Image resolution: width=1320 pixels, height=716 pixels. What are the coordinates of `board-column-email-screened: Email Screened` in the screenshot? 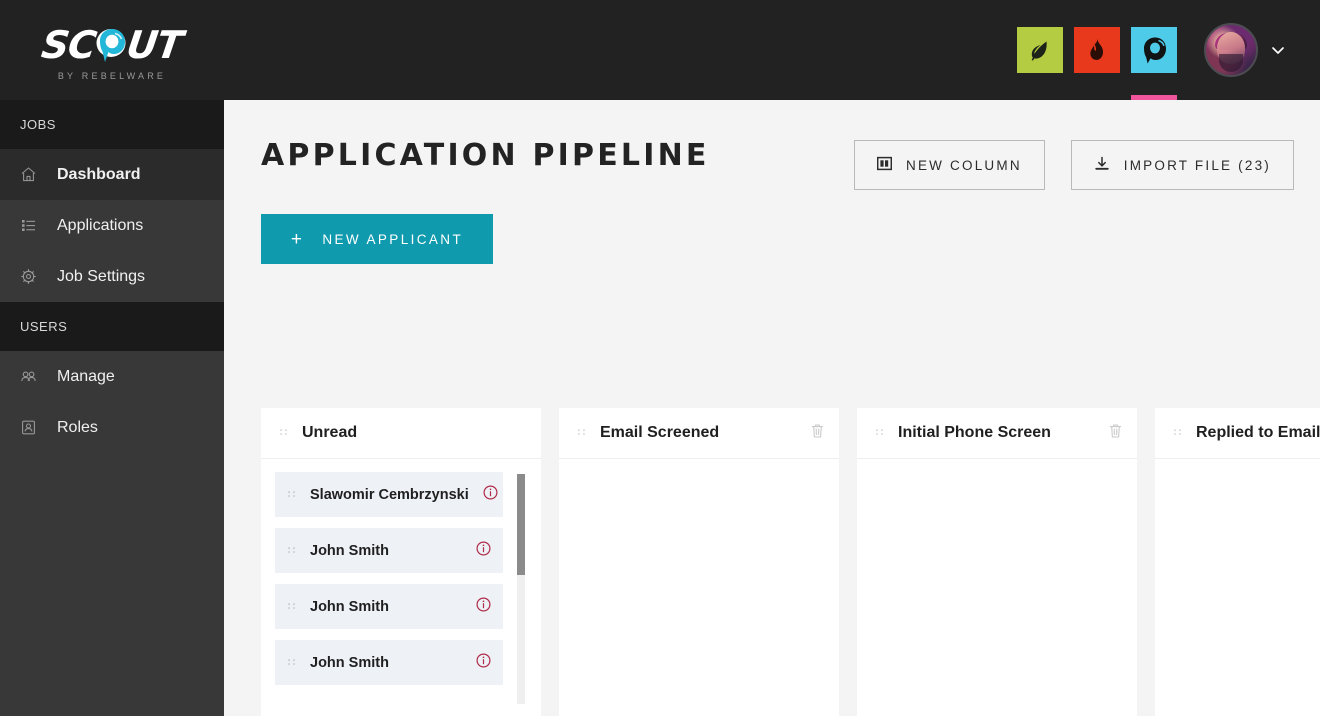 It's located at (699, 562).